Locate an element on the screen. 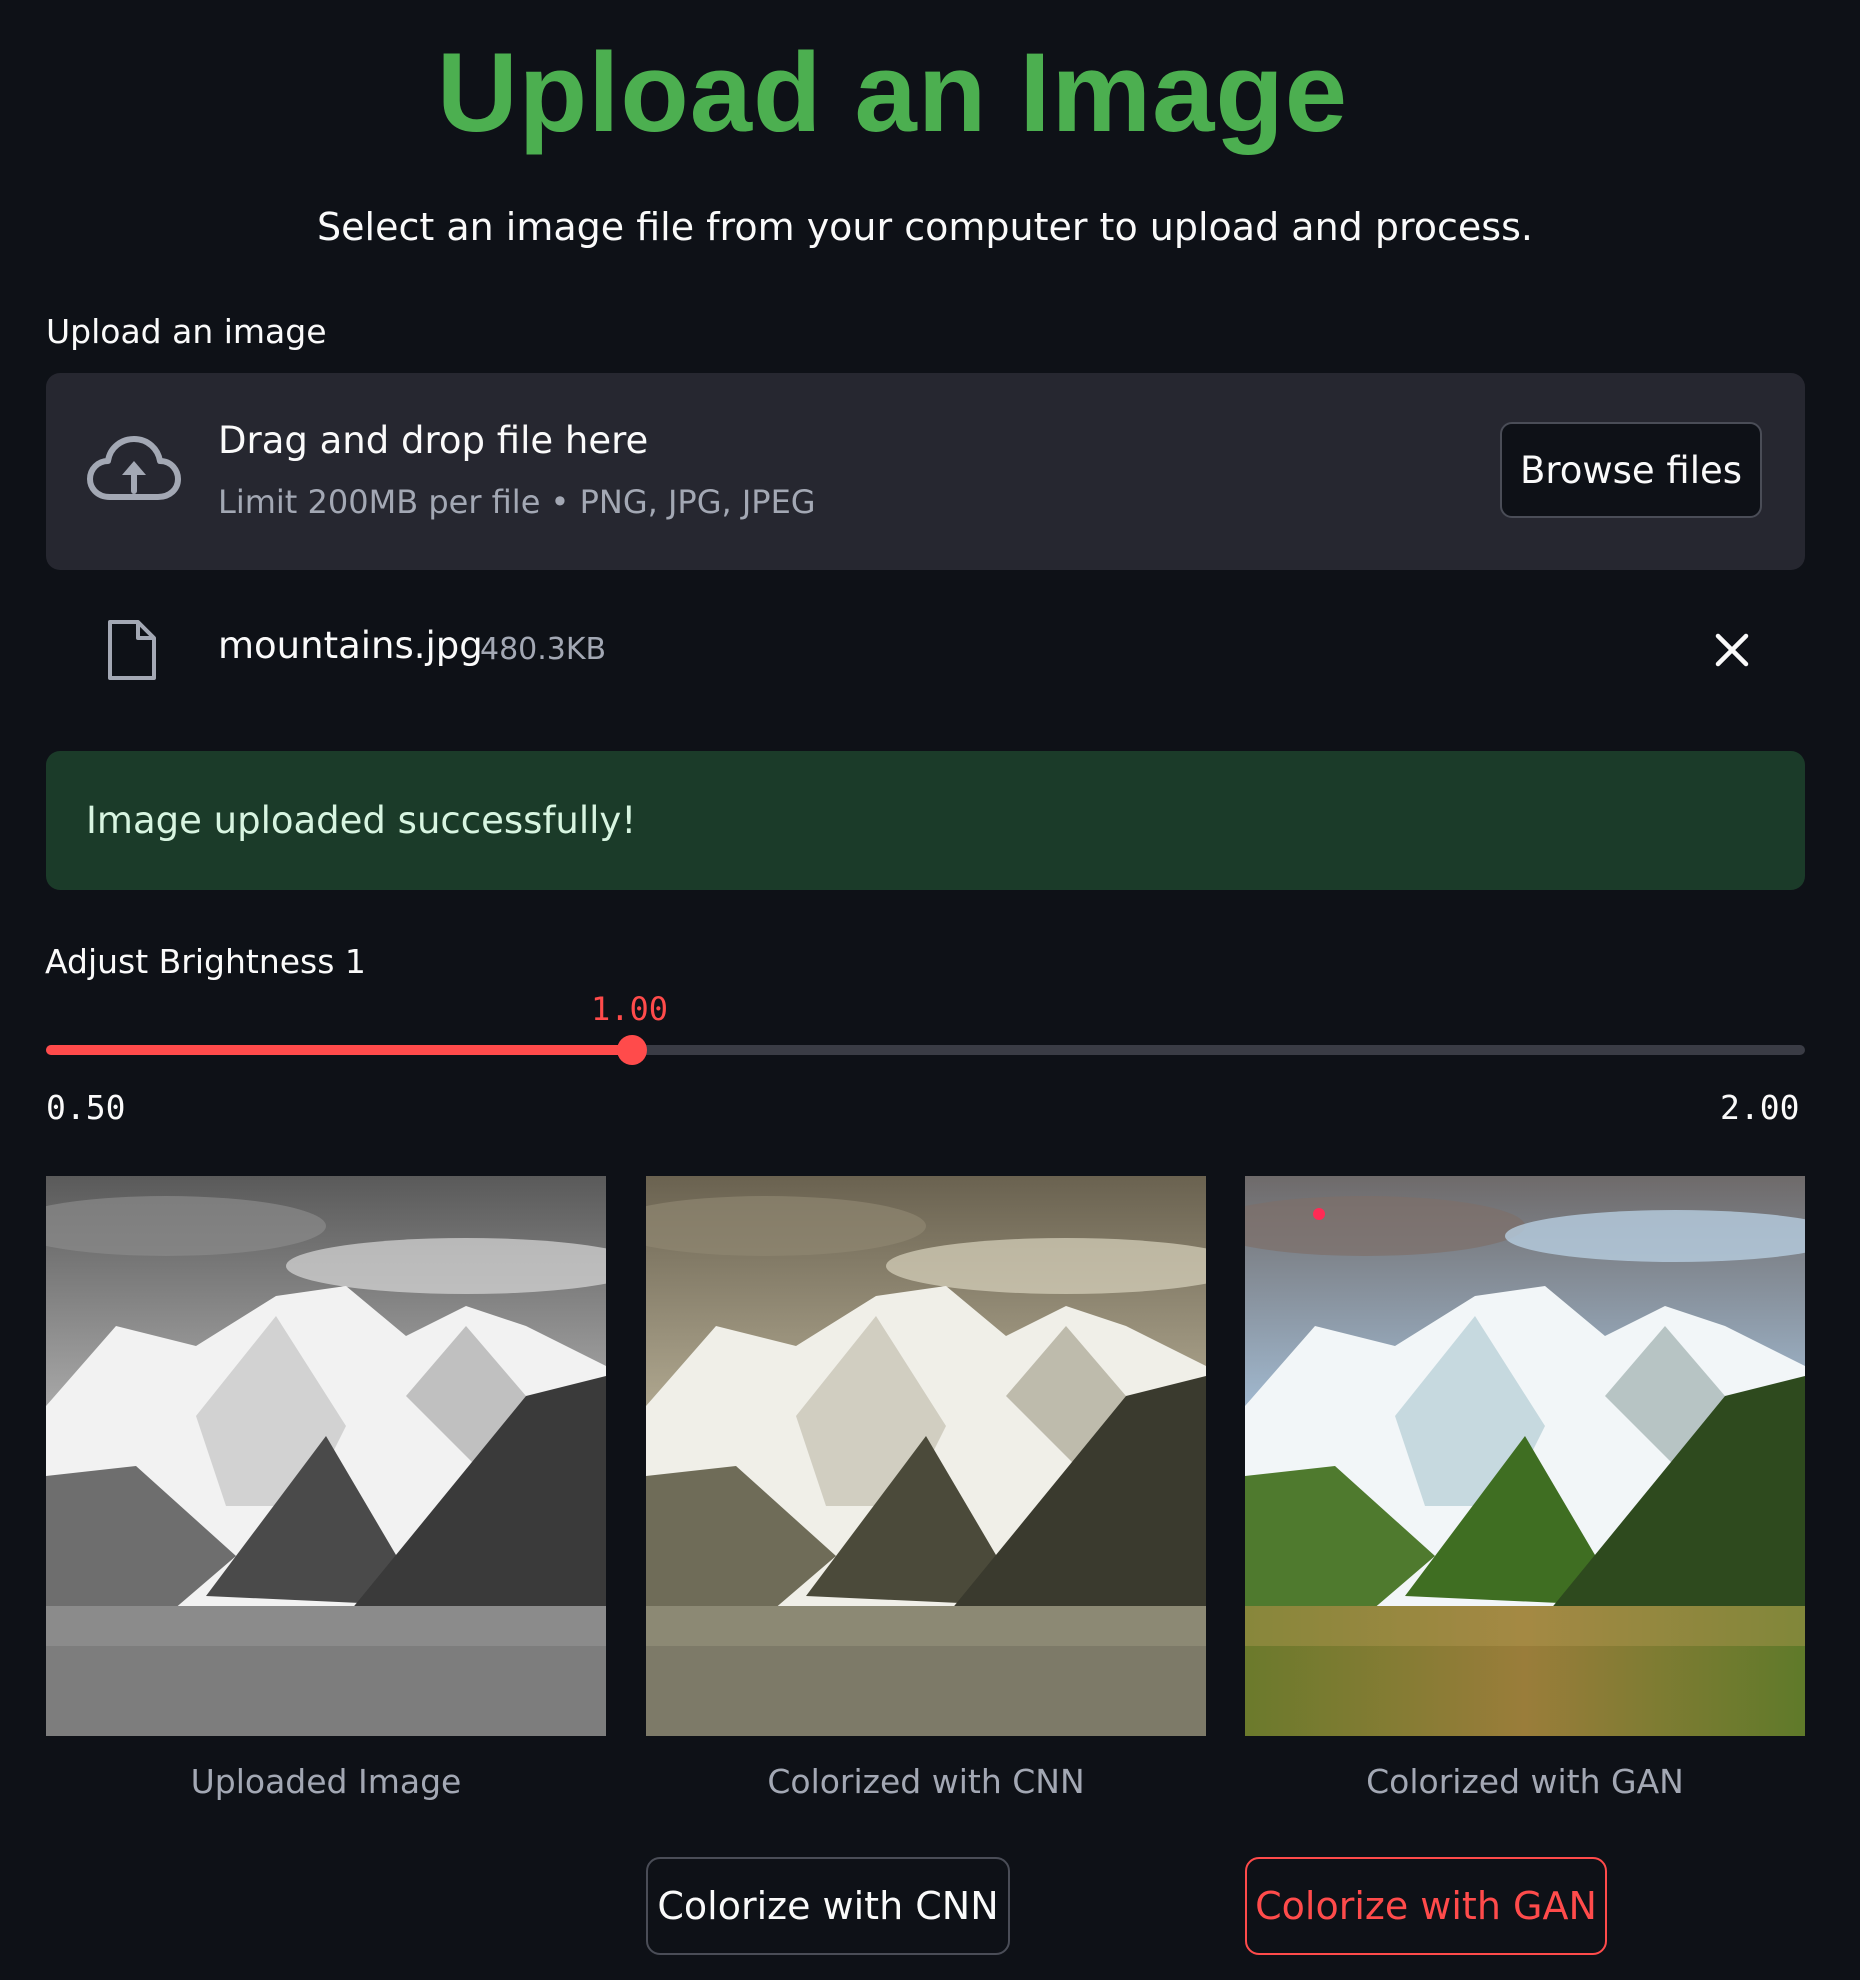 This screenshot has height=1980, width=1860. uploaded-image is located at coordinates (326, 1456).